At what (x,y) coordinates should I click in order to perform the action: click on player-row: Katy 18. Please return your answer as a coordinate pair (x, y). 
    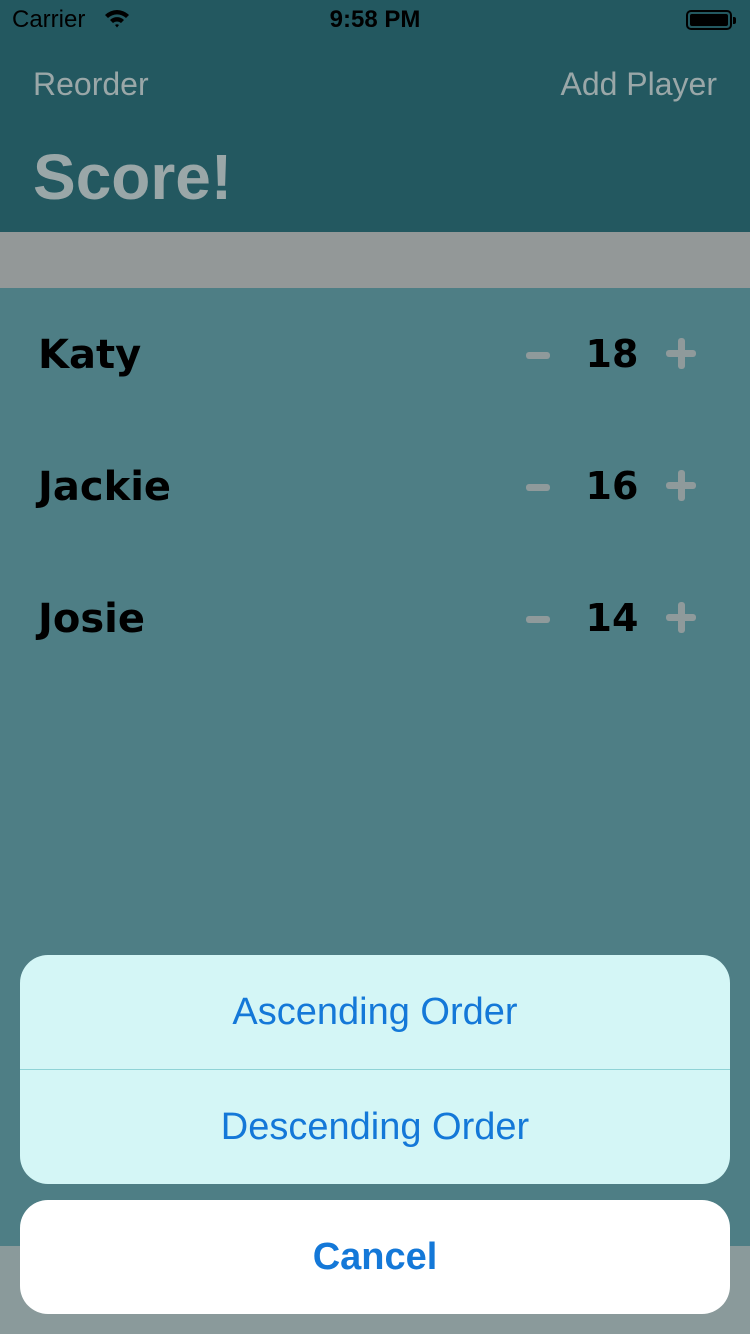
    Looking at the image, I should click on (375, 354).